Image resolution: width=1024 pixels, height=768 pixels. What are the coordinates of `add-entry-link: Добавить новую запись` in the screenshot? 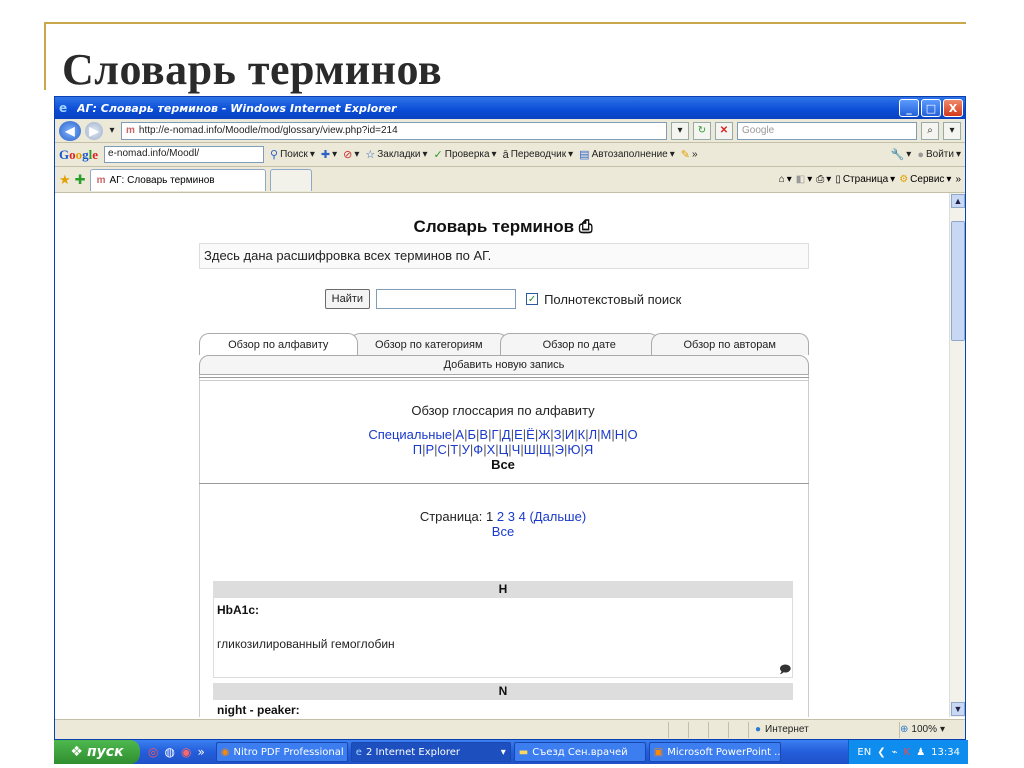 It's located at (504, 365).